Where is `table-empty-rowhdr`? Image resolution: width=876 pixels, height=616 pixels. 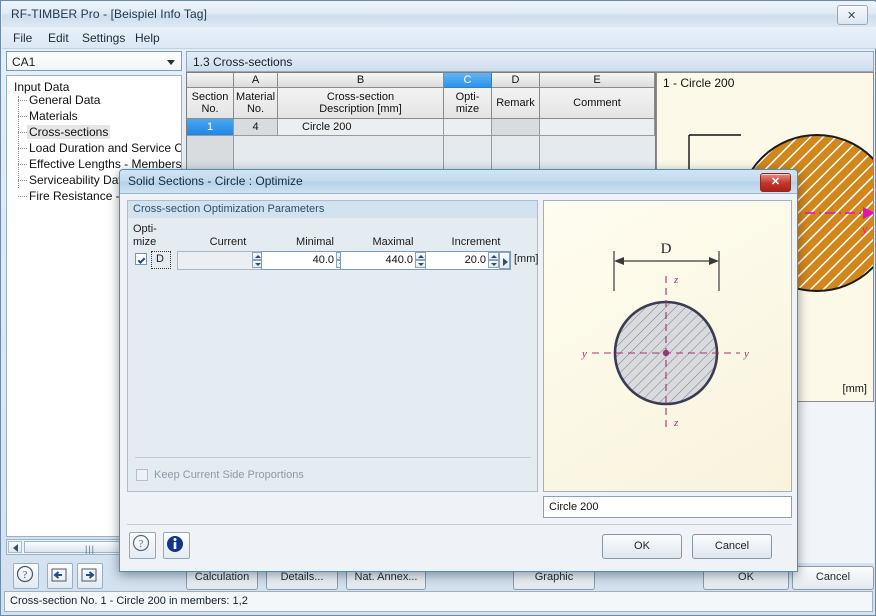 table-empty-rowhdr is located at coordinates (210, 153).